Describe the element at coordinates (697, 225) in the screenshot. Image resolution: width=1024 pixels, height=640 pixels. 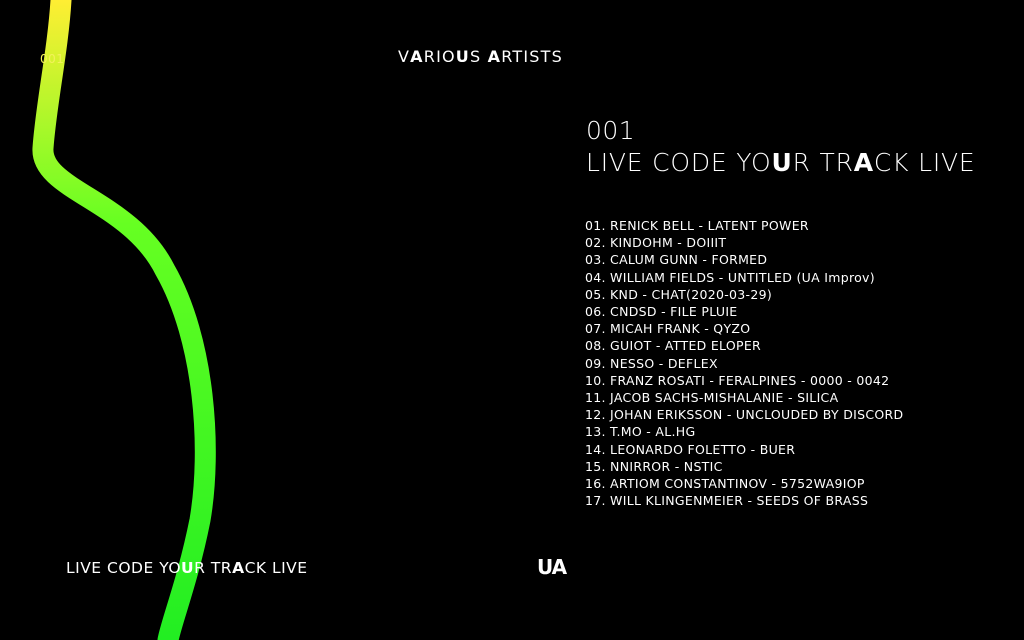
I see `track-item: 01. RENICK BELL - LATENT POWER` at that location.